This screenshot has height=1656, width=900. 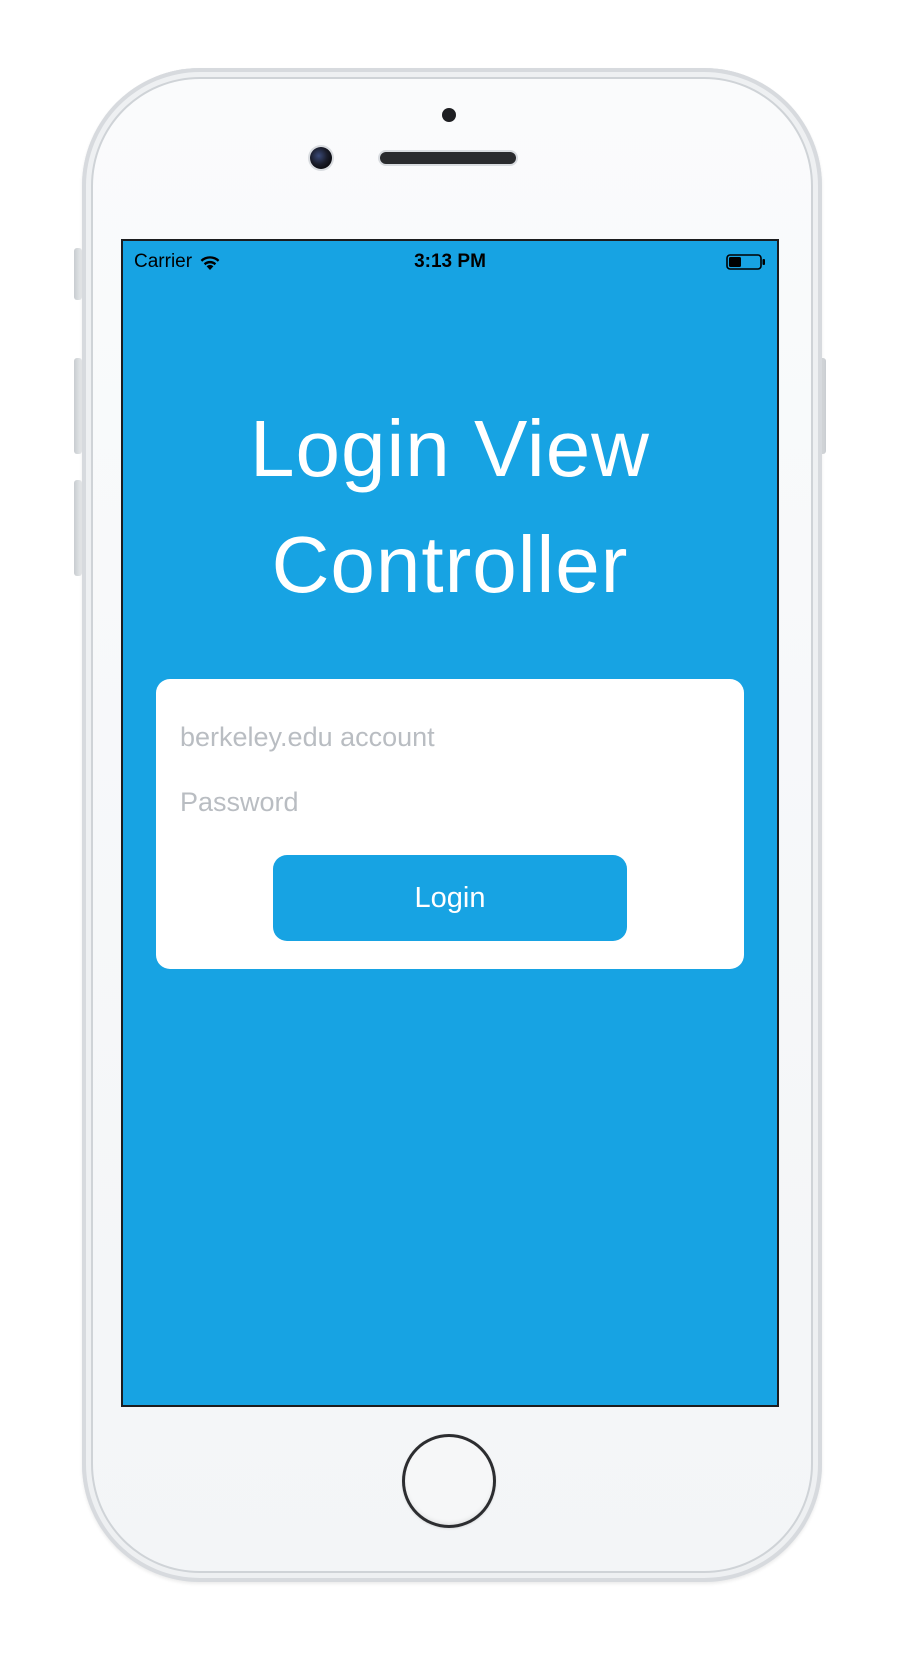 I want to click on title-line-2: Controller, so click(x=450, y=564).